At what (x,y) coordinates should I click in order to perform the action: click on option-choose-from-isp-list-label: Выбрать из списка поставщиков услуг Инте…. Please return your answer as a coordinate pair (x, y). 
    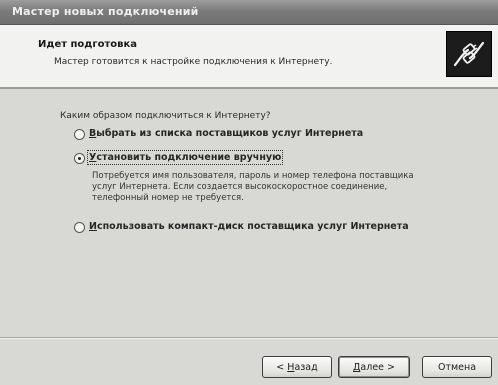
    Looking at the image, I should click on (226, 133).